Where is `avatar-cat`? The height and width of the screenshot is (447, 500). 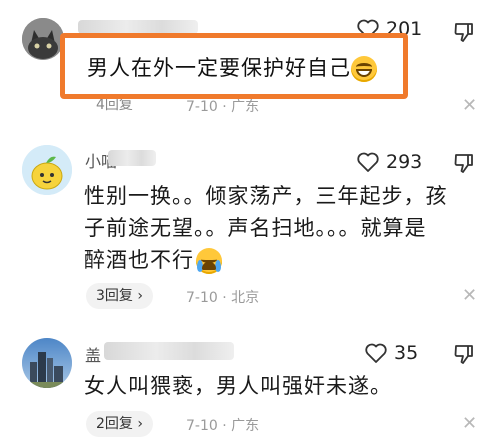
avatar-cat is located at coordinates (43, 39).